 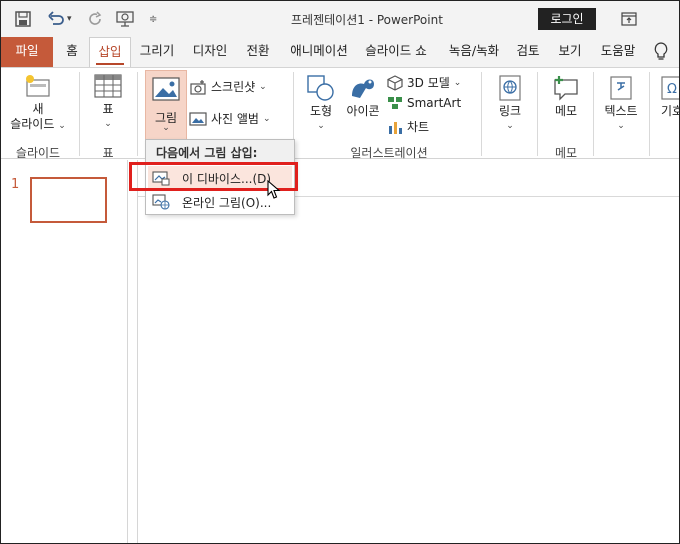 I want to click on screenshot-icon, so click(x=198, y=87).